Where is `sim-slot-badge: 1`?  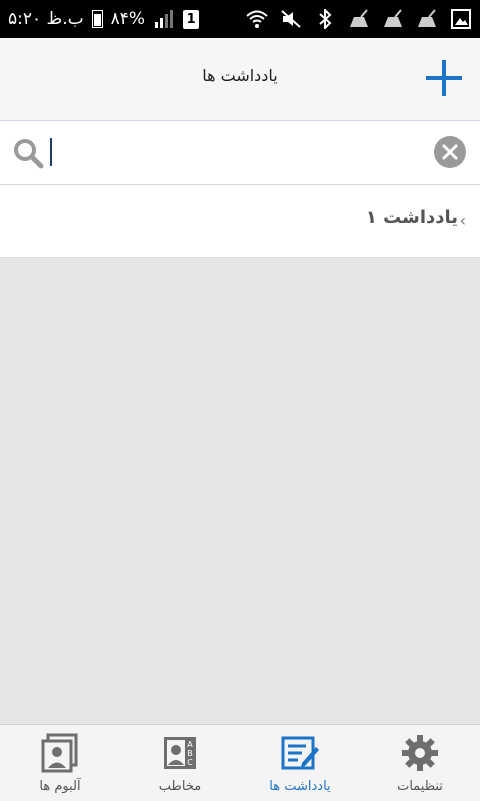 sim-slot-badge: 1 is located at coordinates (191, 19).